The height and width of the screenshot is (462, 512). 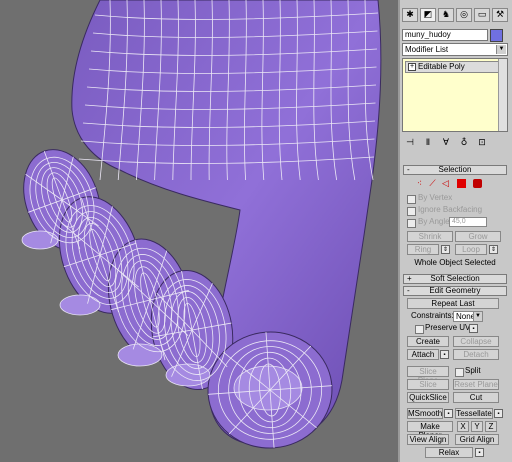 What do you see at coordinates (477, 183) in the screenshot?
I see `element-mode-icon` at bounding box center [477, 183].